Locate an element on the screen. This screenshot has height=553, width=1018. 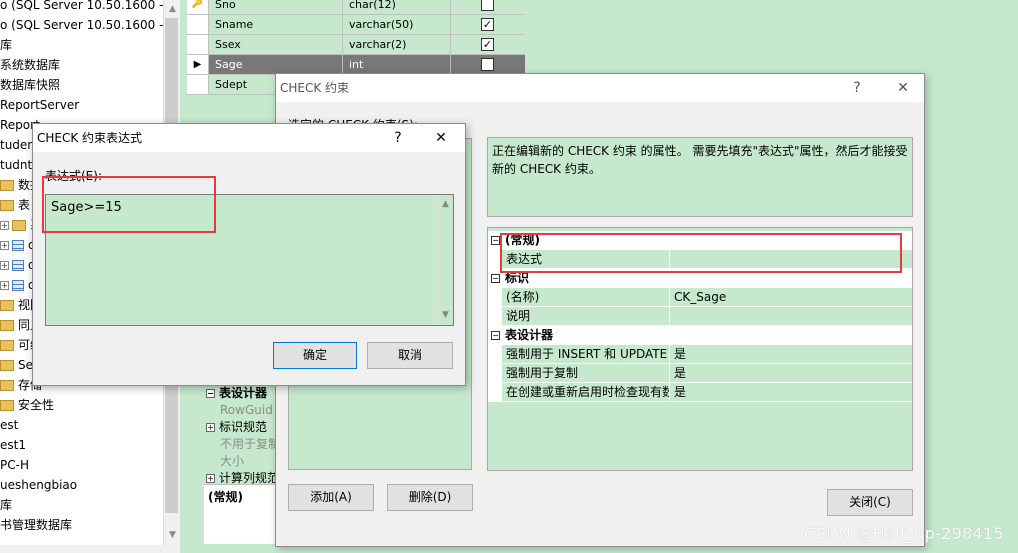
column-property-row: + 标识规范 is located at coordinates (235, 427).